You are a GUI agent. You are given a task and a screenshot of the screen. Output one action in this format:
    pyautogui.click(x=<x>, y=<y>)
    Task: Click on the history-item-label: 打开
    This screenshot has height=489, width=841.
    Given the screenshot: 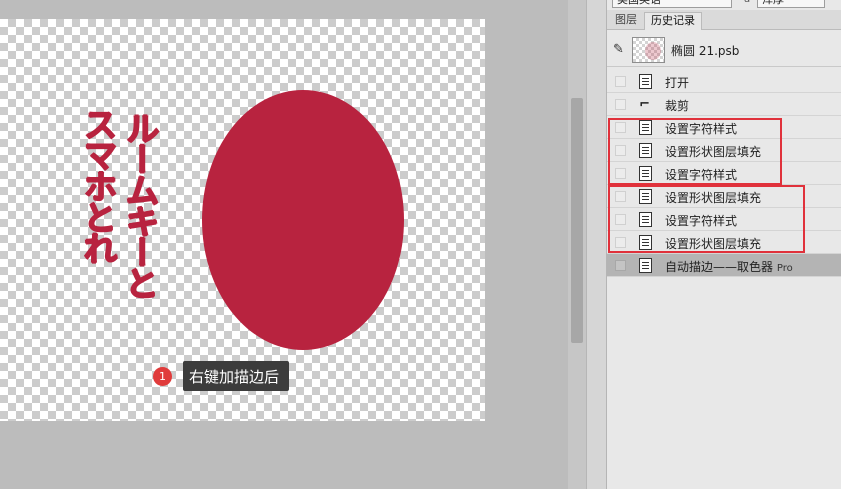 What is the action you would take?
    pyautogui.click(x=677, y=83)
    